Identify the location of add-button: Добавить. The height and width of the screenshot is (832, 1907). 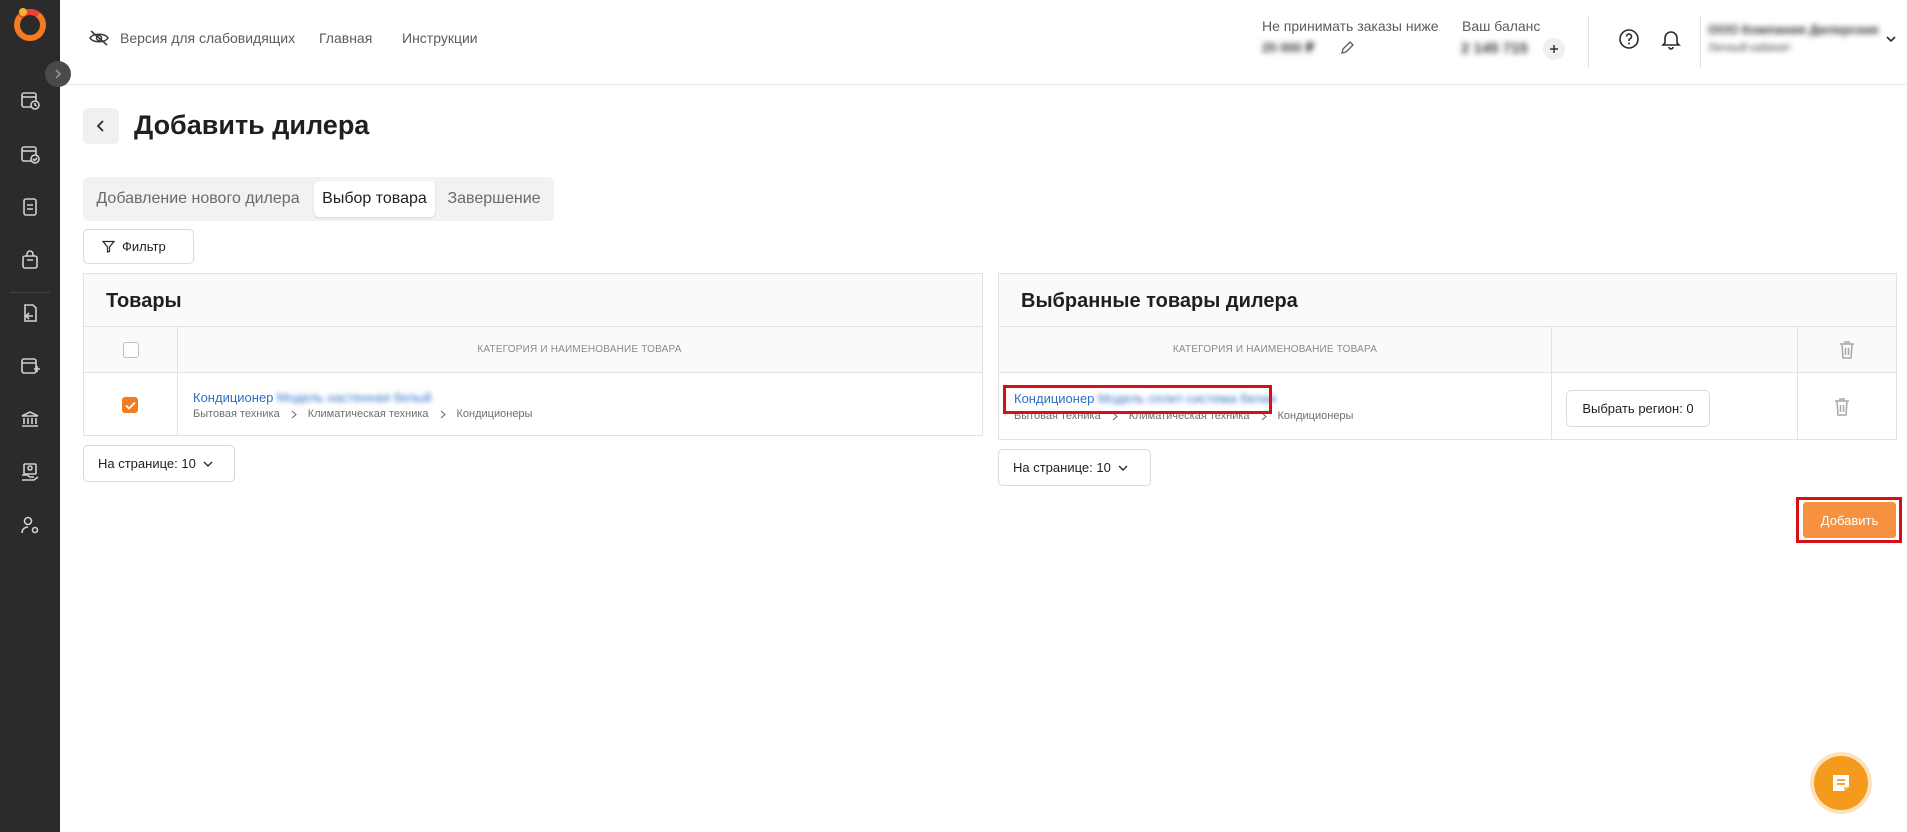
(1849, 520).